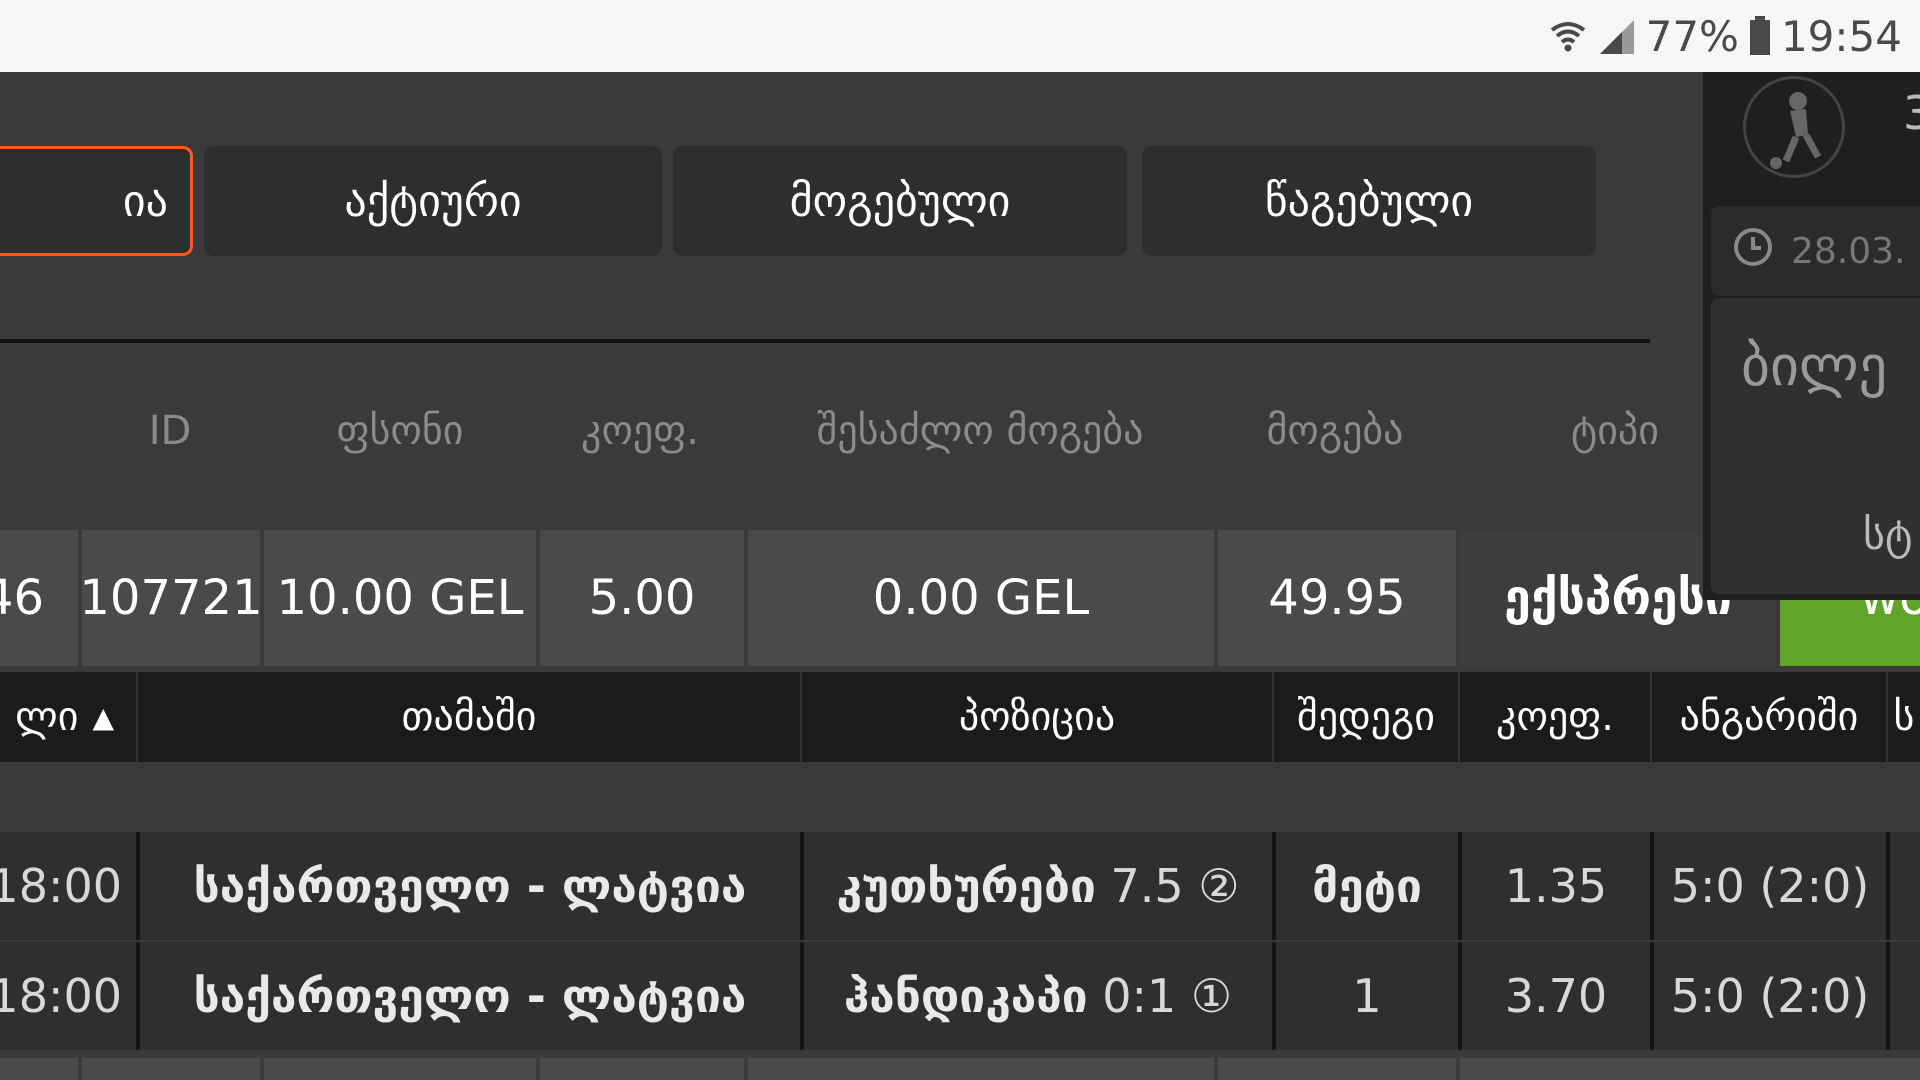  Describe the element at coordinates (1841, 36) in the screenshot. I see `clock: 19:54` at that location.